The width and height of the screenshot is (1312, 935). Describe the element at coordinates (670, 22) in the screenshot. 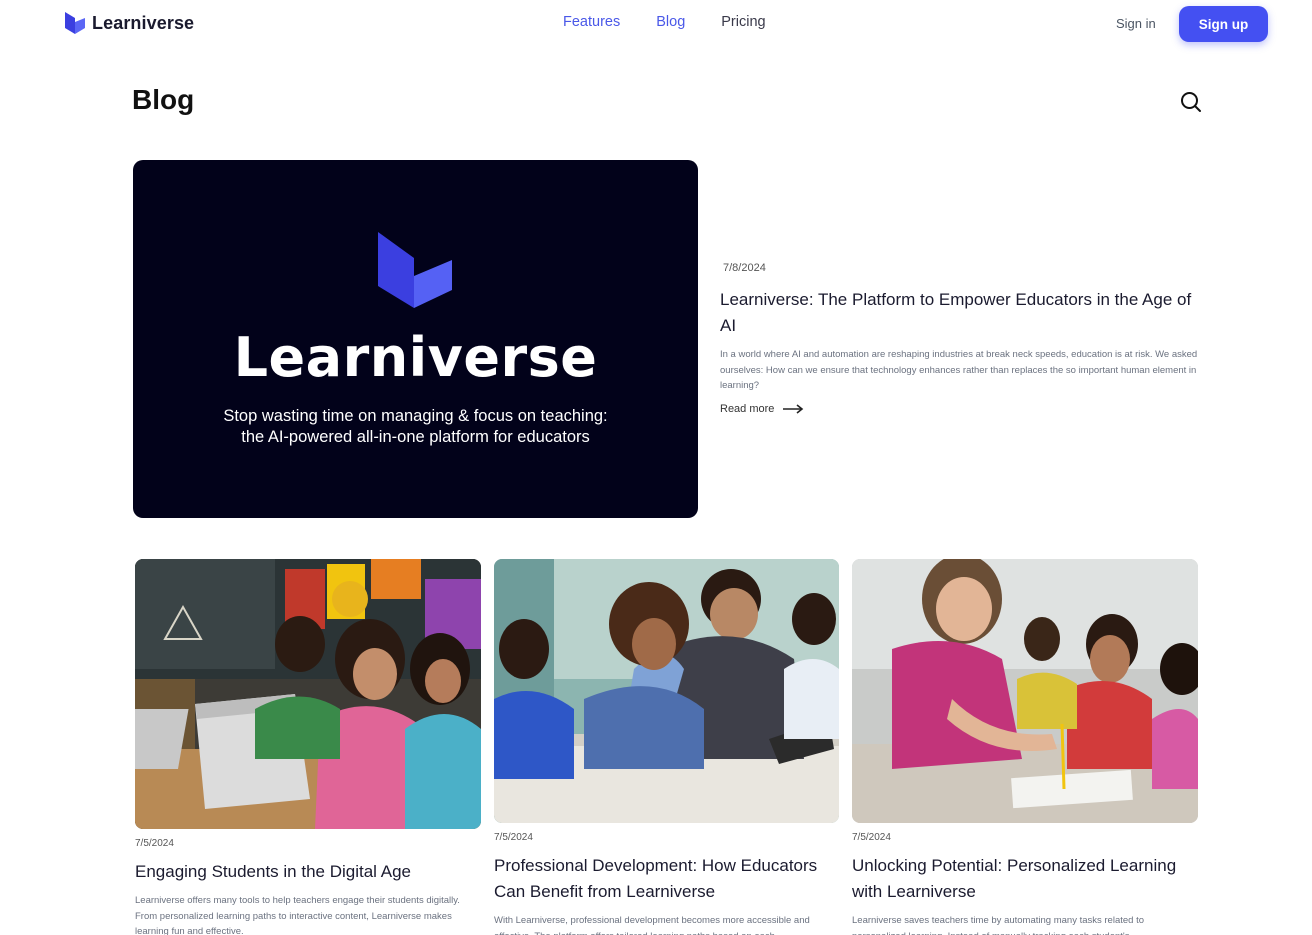

I see `nav-blog: Blog` at that location.